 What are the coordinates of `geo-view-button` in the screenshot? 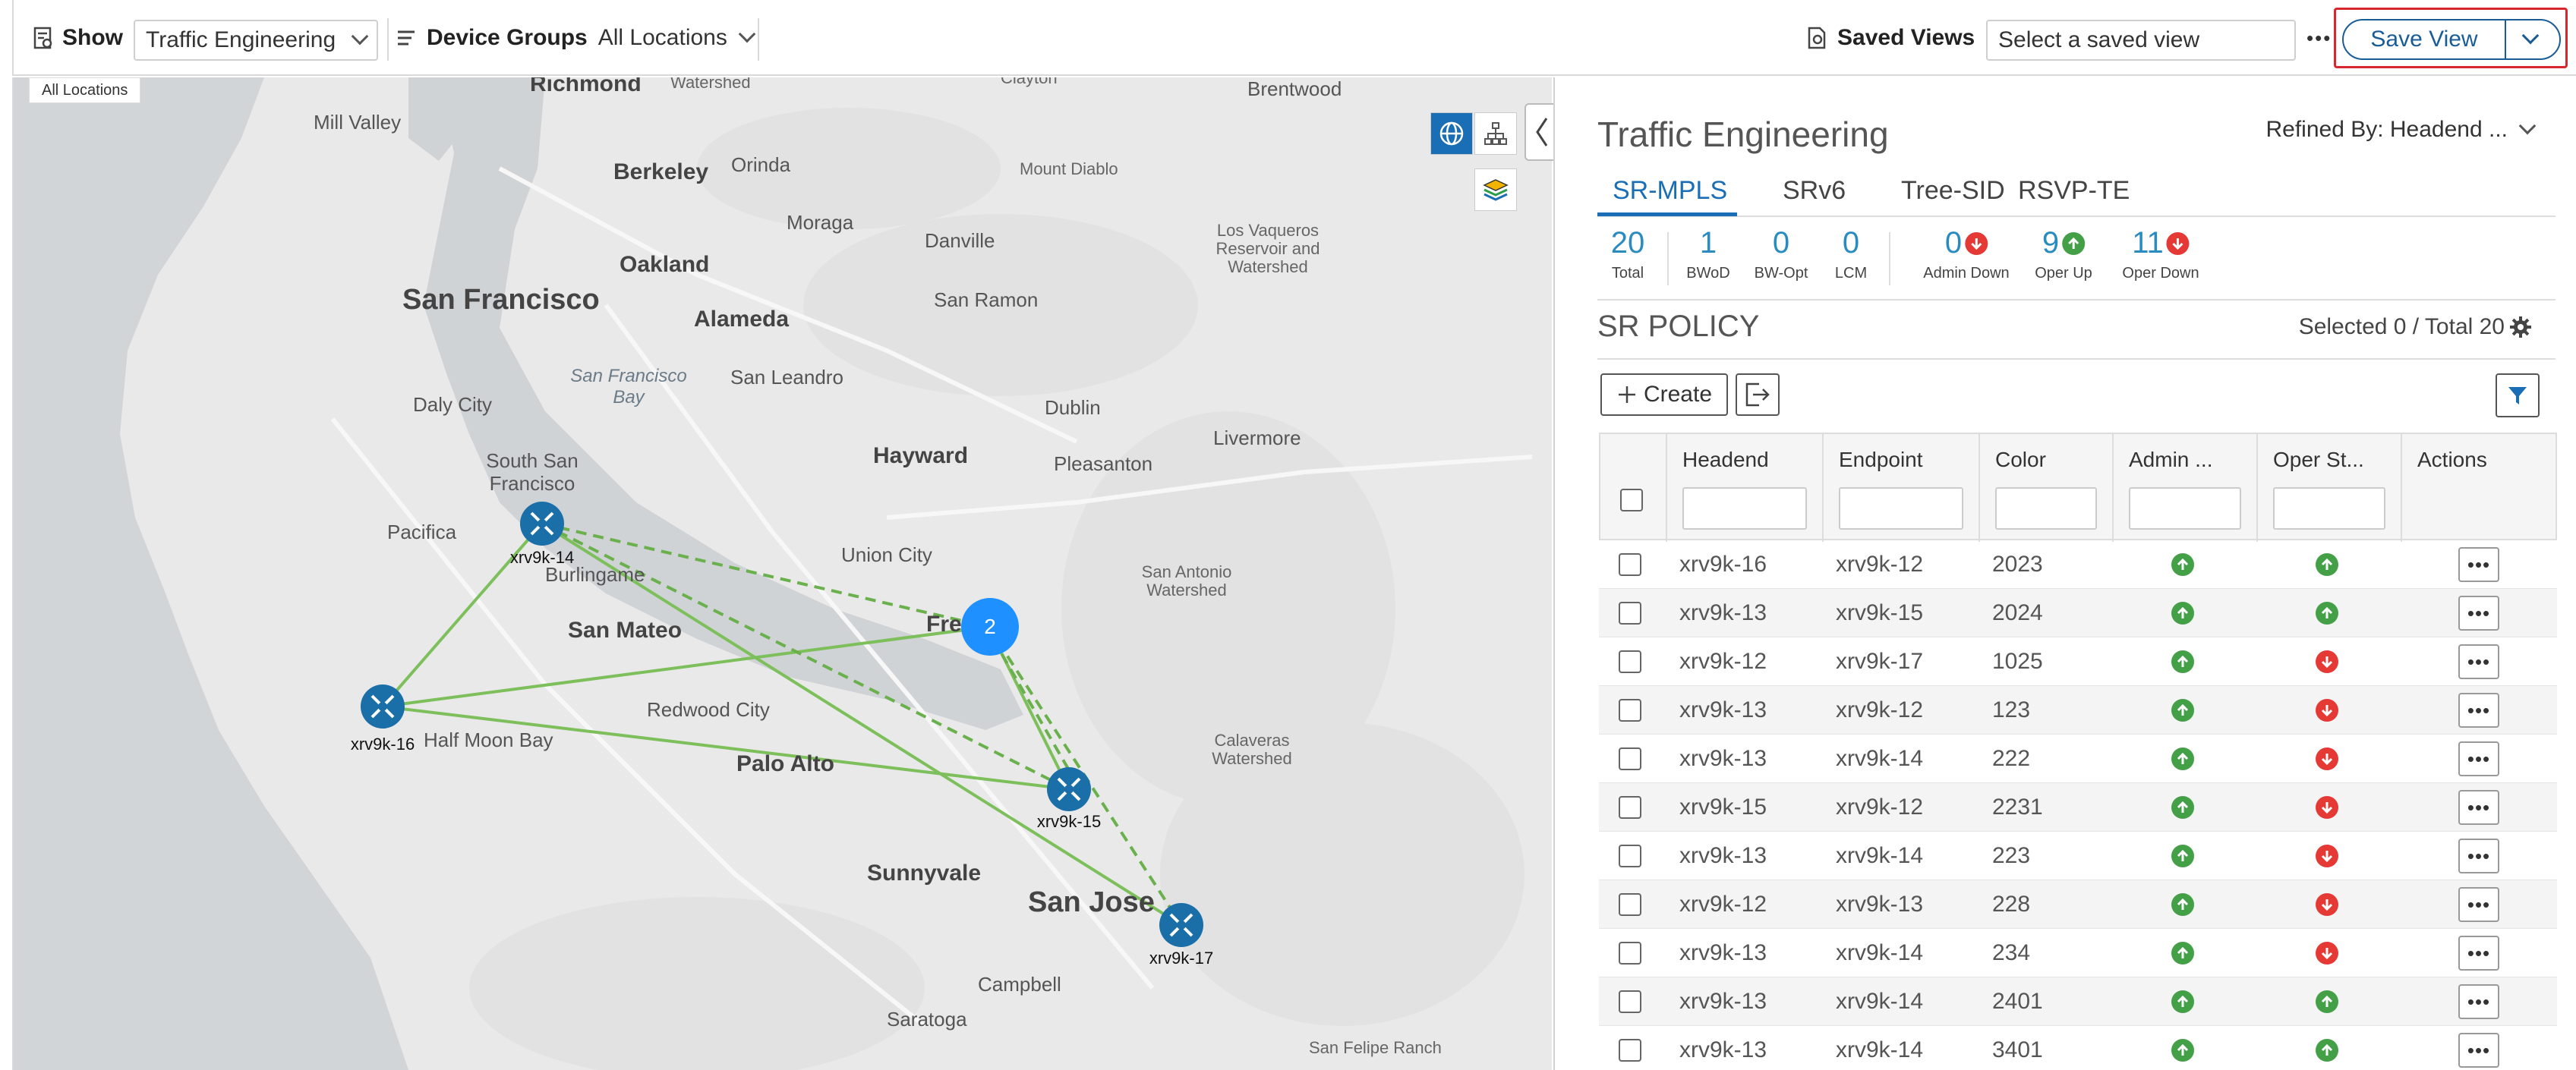 It's located at (1451, 133).